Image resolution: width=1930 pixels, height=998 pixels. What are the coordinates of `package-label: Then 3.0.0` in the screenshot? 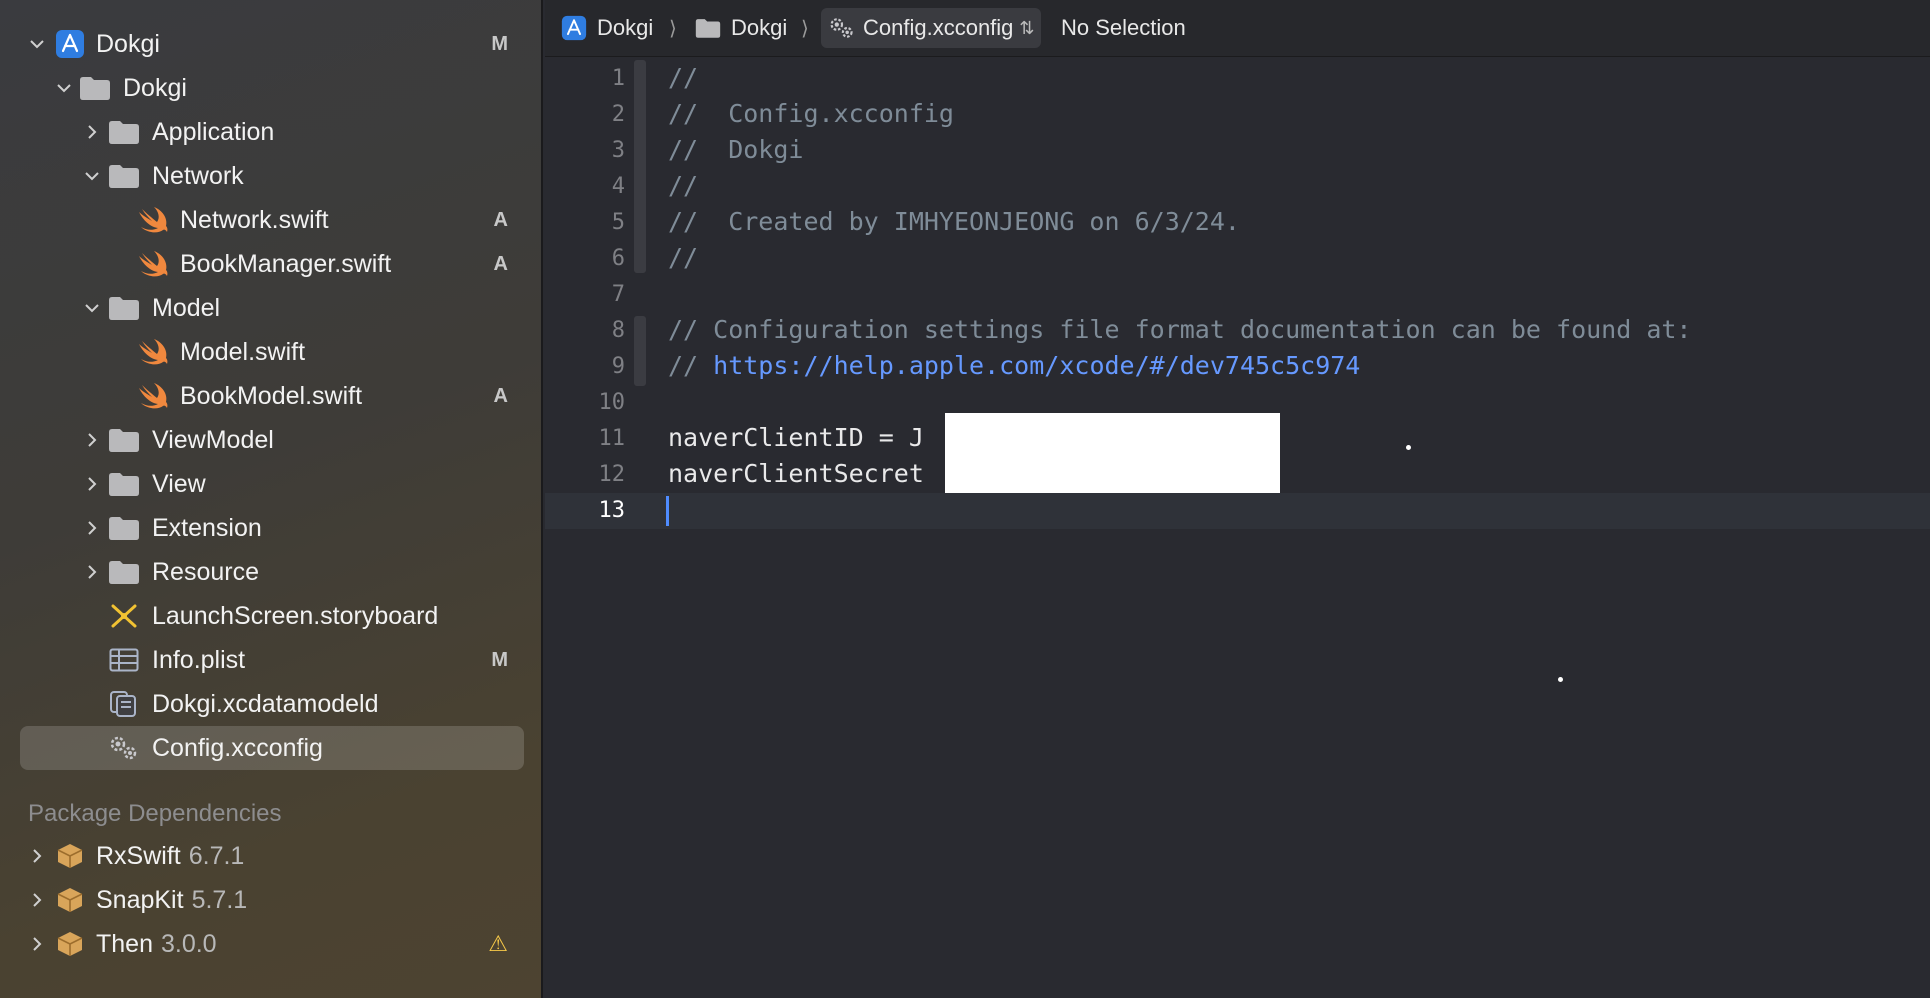 It's located at (156, 944).